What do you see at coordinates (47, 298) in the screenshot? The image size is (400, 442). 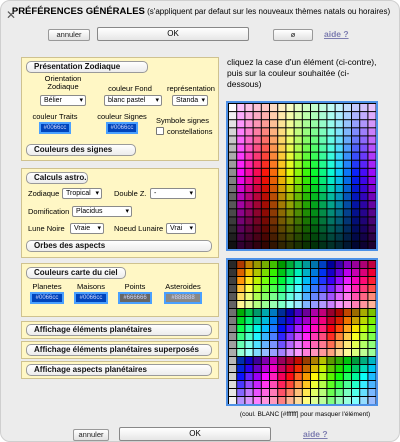 I see `planetes-swatch: #0066cc` at bounding box center [47, 298].